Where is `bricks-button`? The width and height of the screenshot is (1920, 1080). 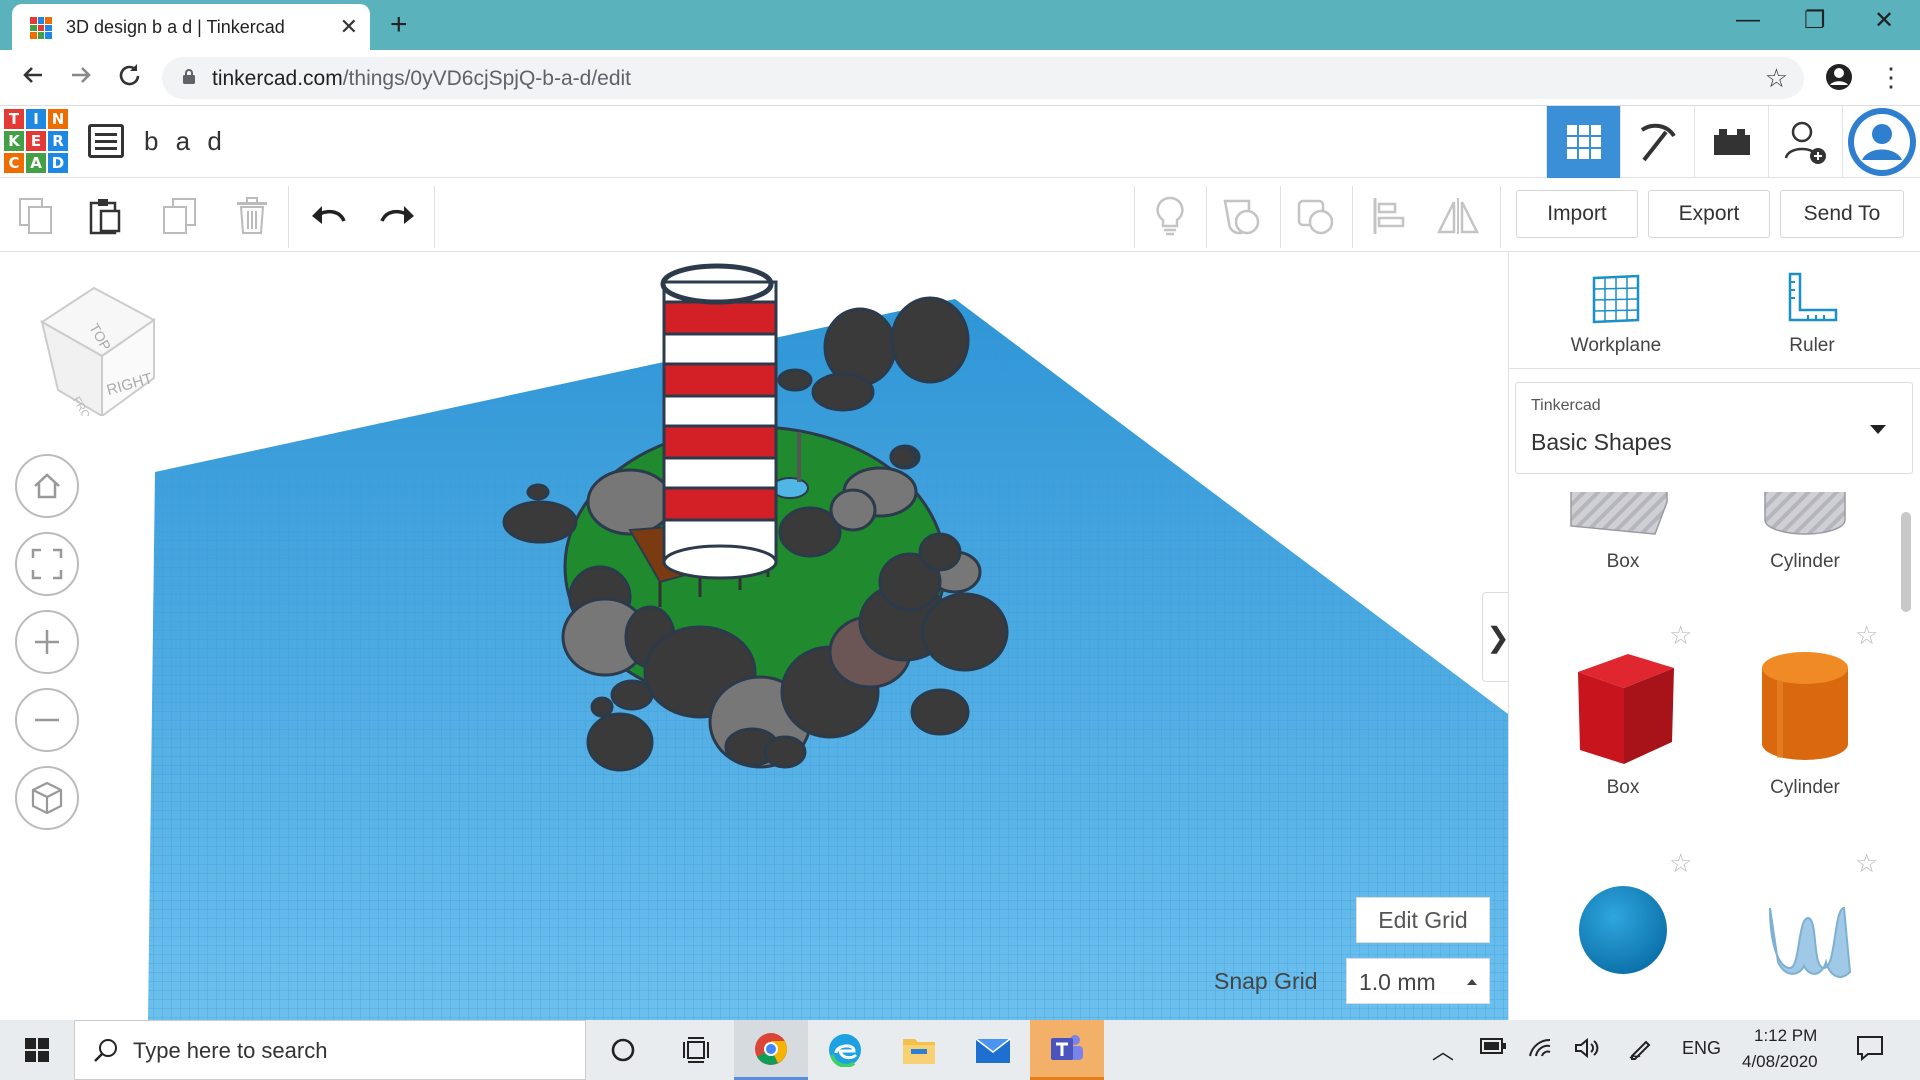
bricks-button is located at coordinates (1731, 142).